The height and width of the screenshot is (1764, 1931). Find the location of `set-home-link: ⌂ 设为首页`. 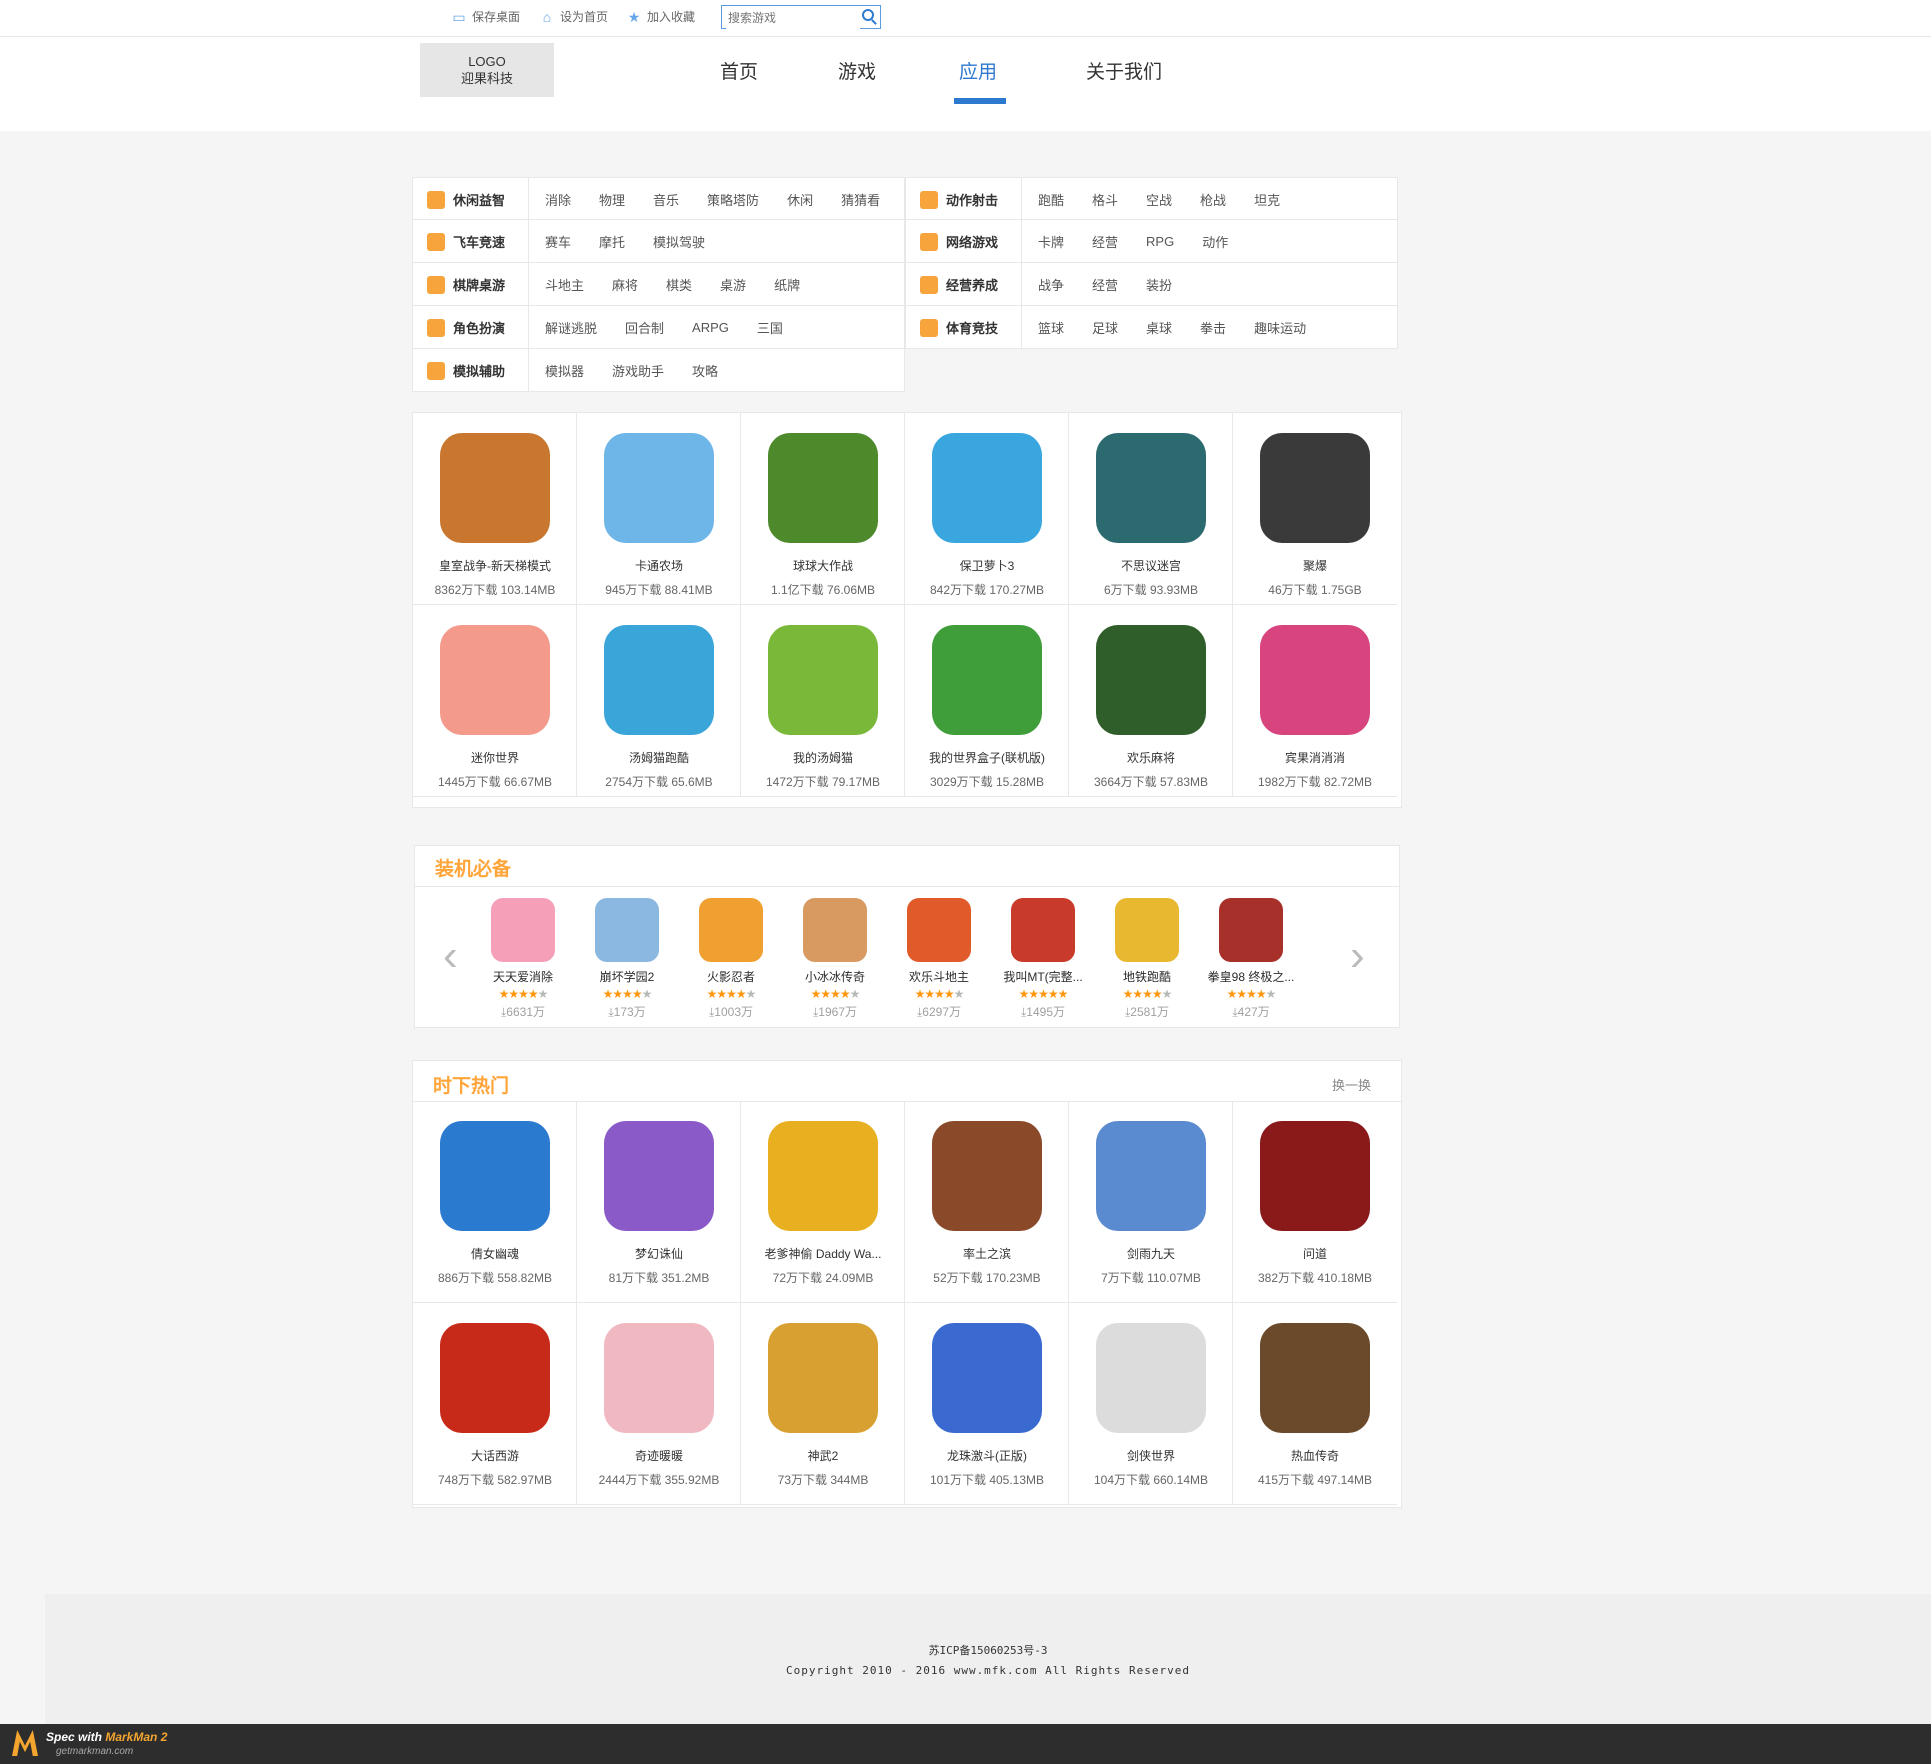

set-home-link: ⌂ 设为首页 is located at coordinates (574, 16).